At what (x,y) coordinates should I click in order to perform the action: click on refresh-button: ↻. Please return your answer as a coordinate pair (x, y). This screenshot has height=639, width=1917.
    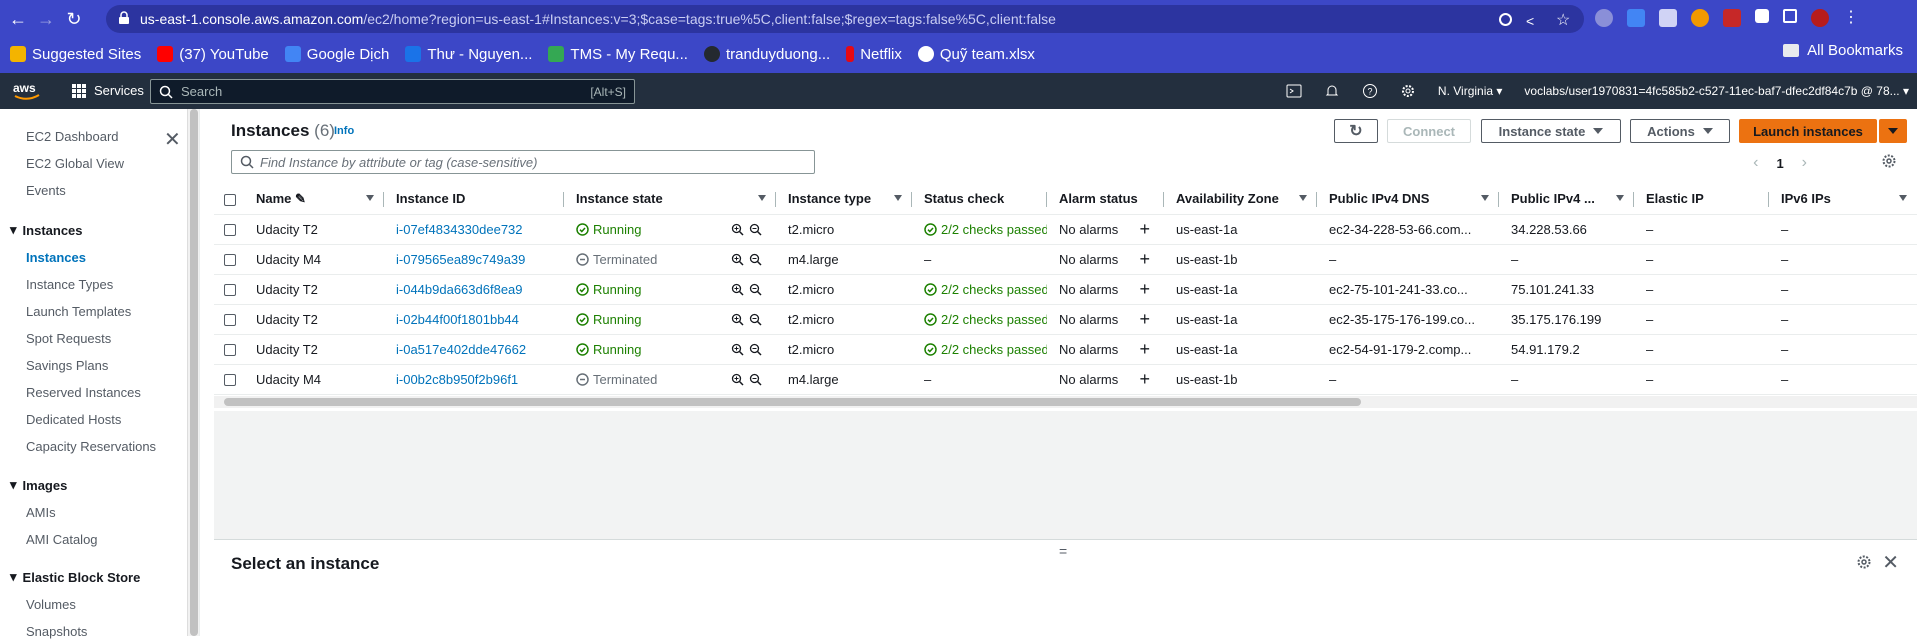
    Looking at the image, I should click on (1356, 131).